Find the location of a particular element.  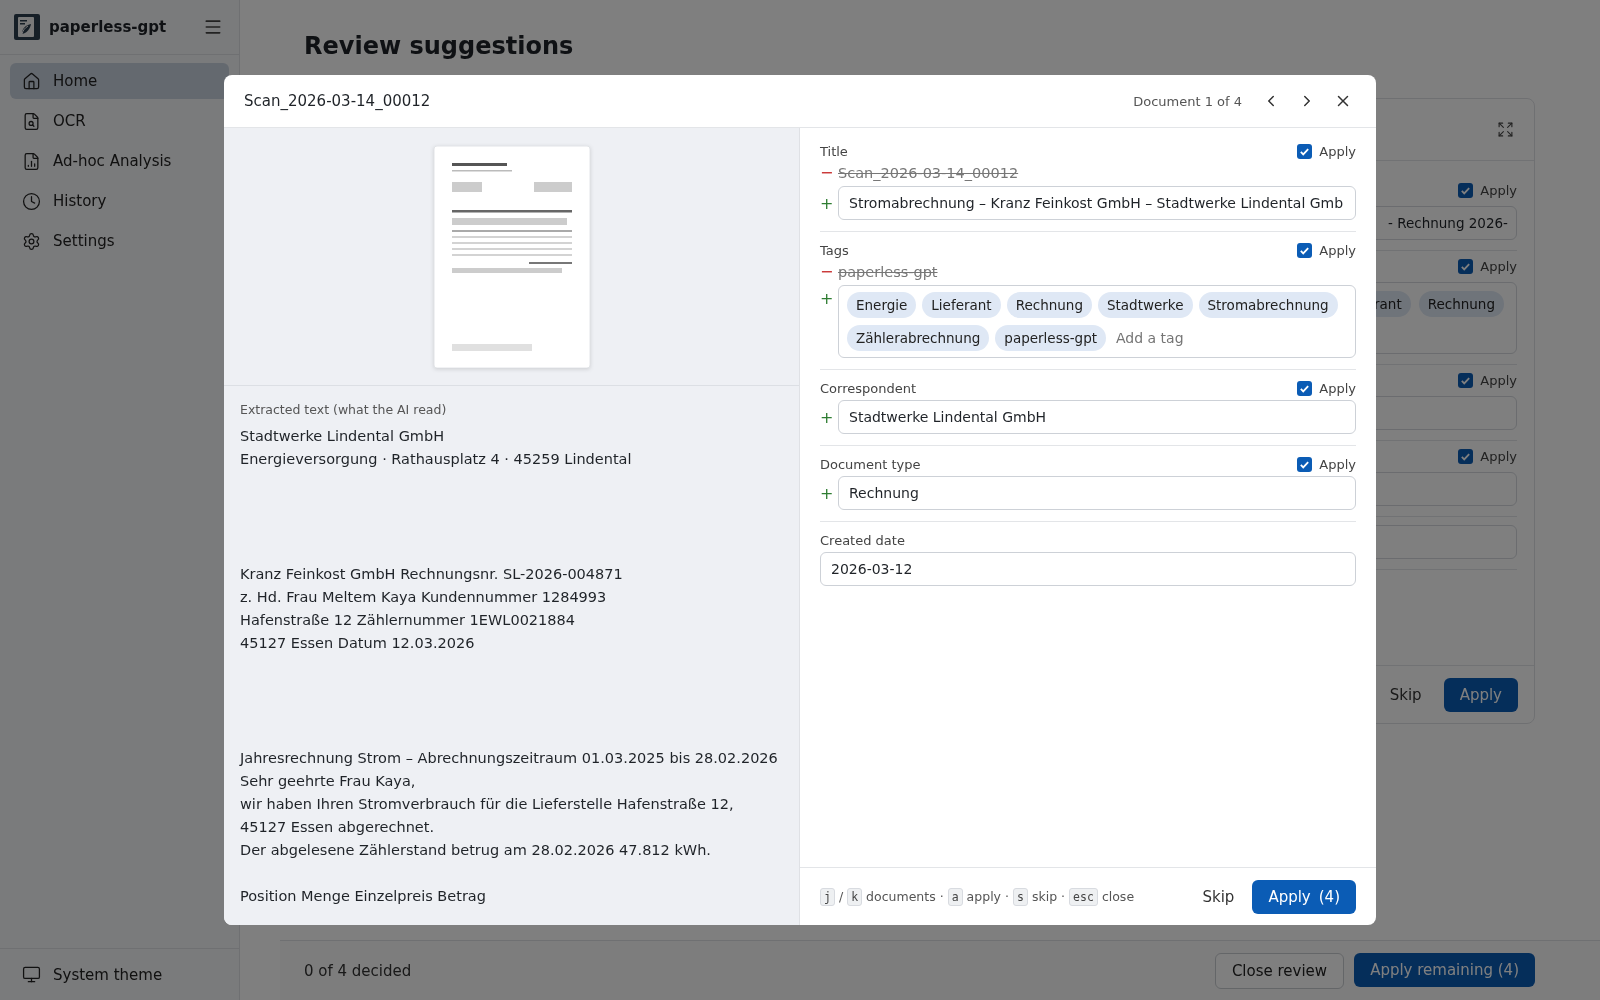

key-cap: k is located at coordinates (855, 896).